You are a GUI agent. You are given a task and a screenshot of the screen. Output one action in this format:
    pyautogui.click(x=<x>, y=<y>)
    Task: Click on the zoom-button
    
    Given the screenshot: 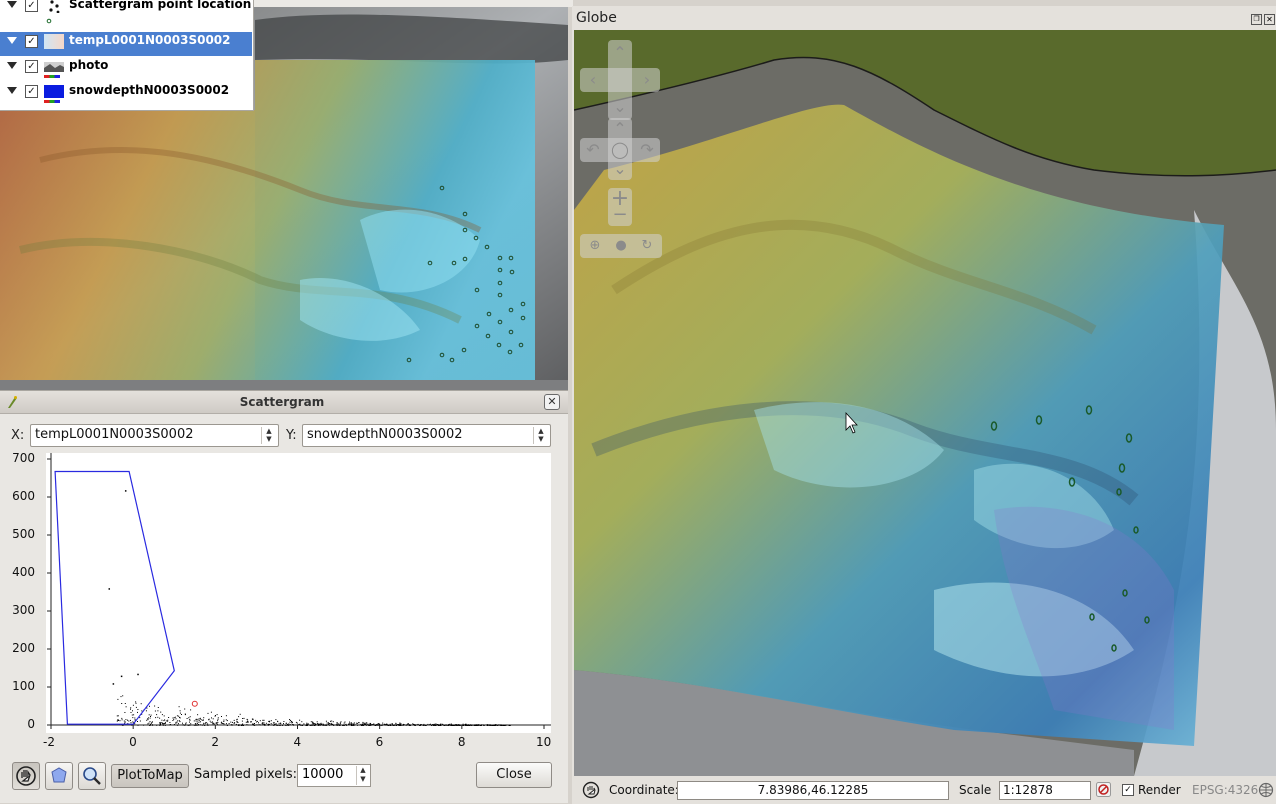 What is the action you would take?
    pyautogui.click(x=92, y=776)
    